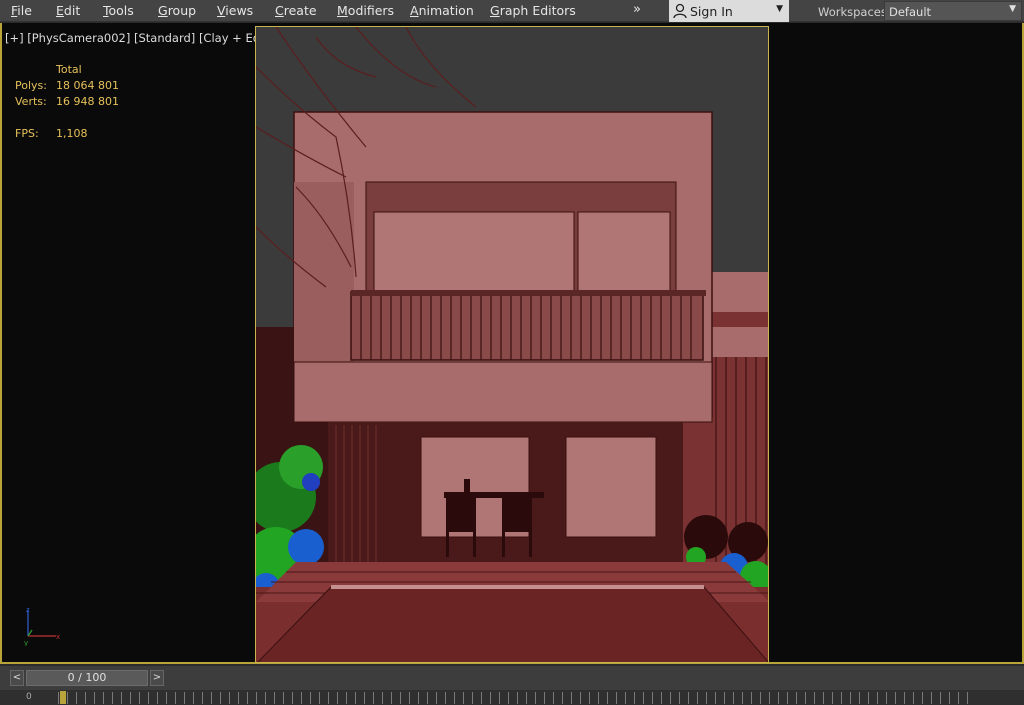 Image resolution: width=1024 pixels, height=705 pixels. I want to click on next-frame-button: >, so click(157, 678).